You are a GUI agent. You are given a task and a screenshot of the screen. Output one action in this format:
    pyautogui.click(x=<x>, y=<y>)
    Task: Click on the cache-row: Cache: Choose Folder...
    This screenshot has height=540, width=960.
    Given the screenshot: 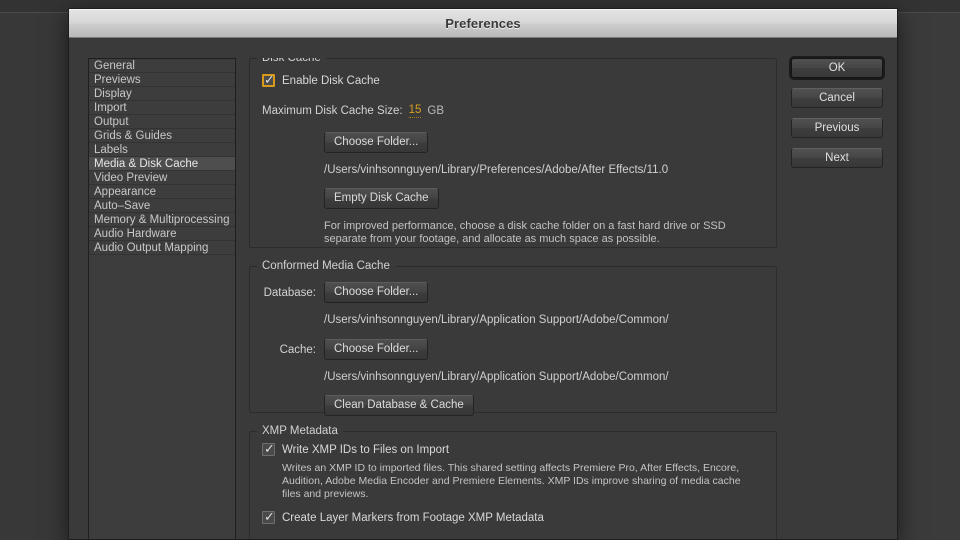 What is the action you would take?
    pyautogui.click(x=513, y=349)
    